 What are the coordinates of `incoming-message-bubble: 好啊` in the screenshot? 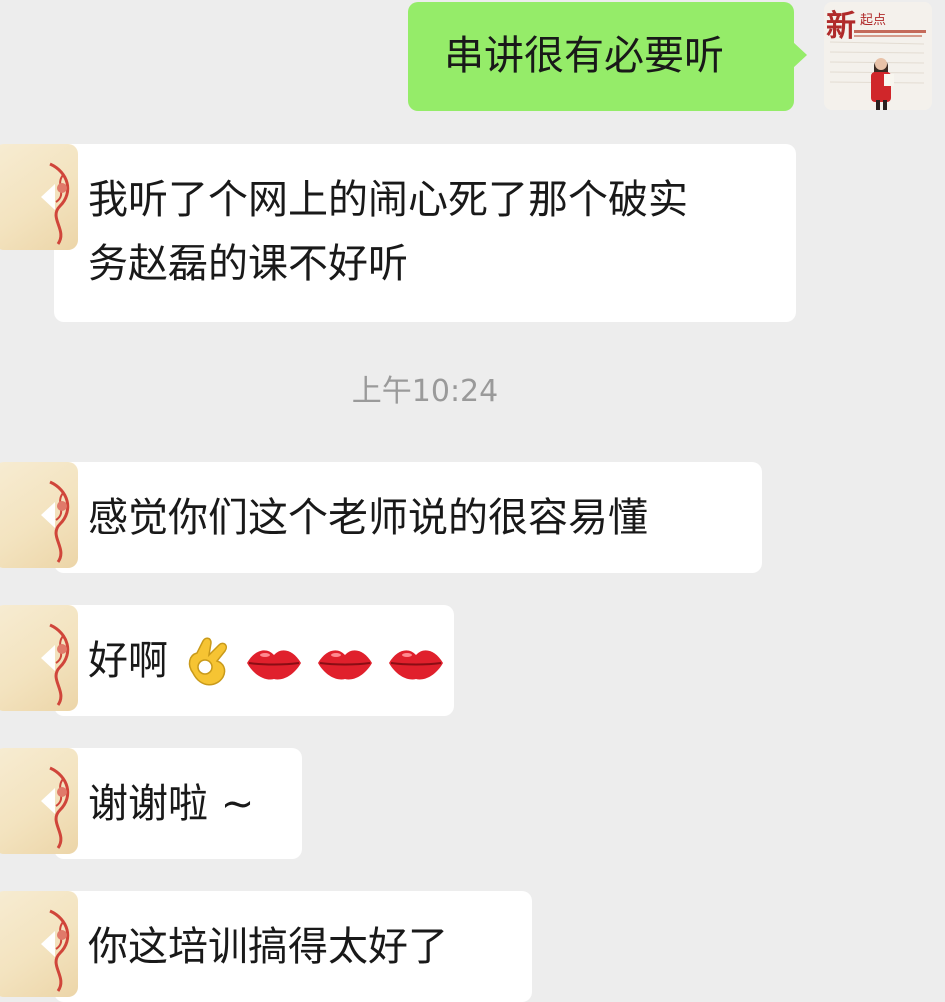 It's located at (227, 660).